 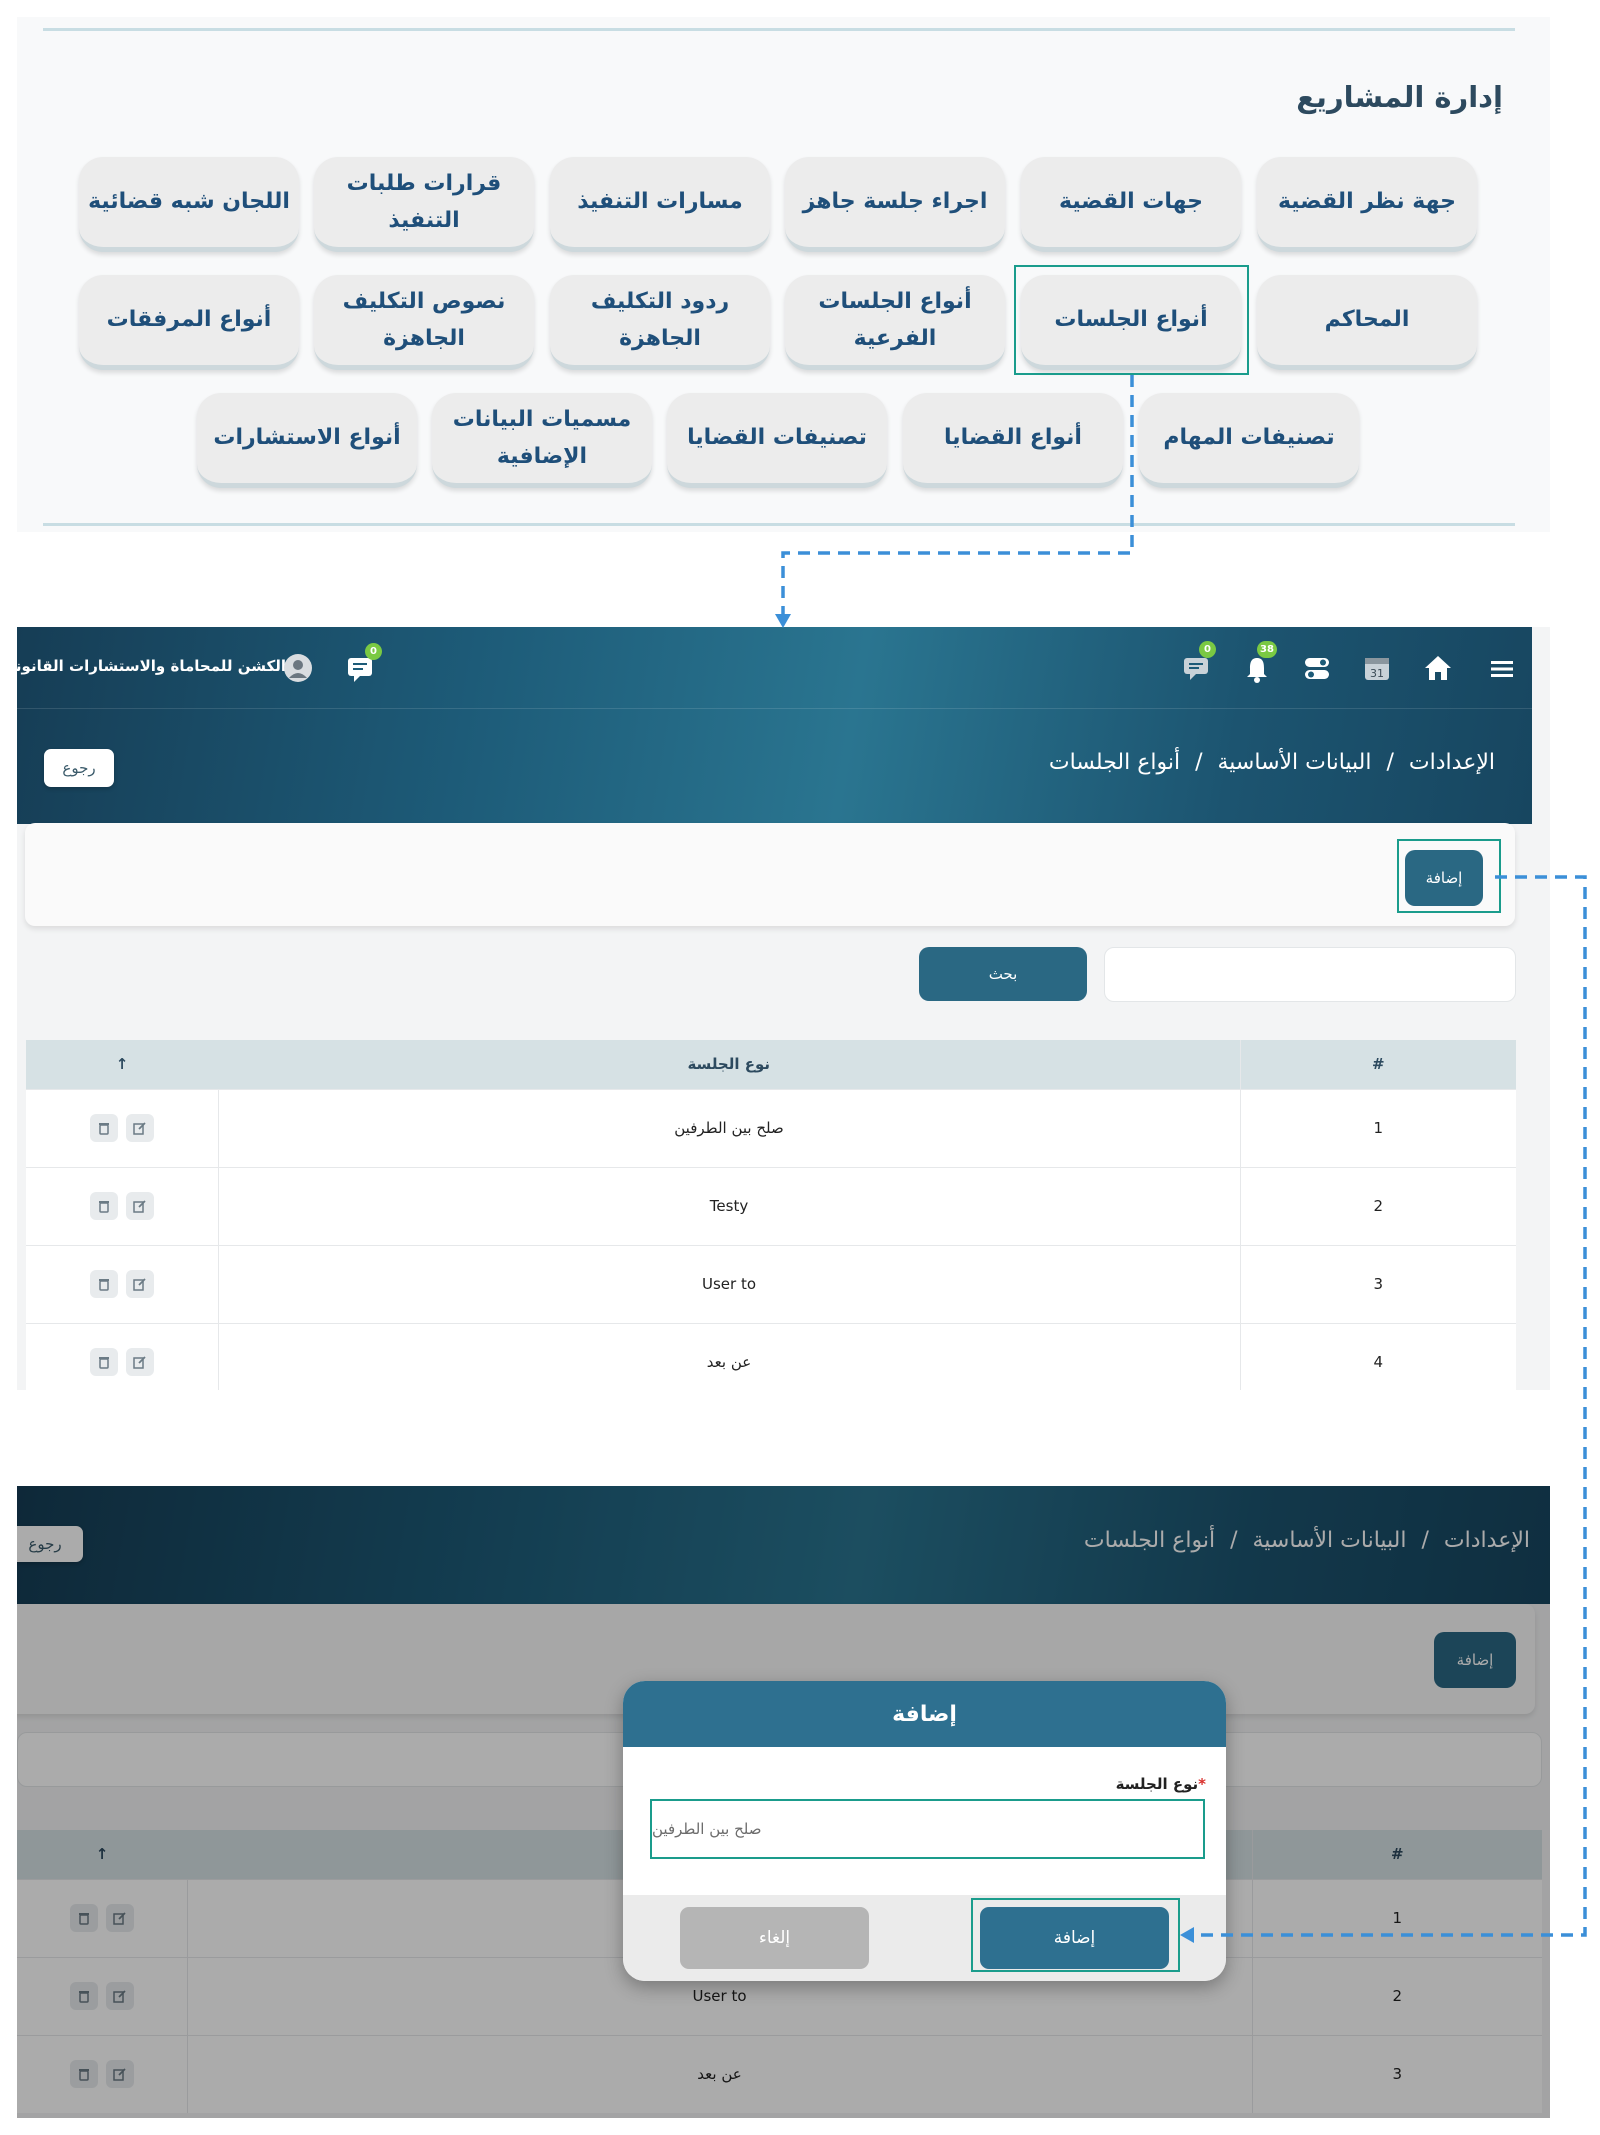 I want to click on user-avatar-icon, so click(x=298, y=668).